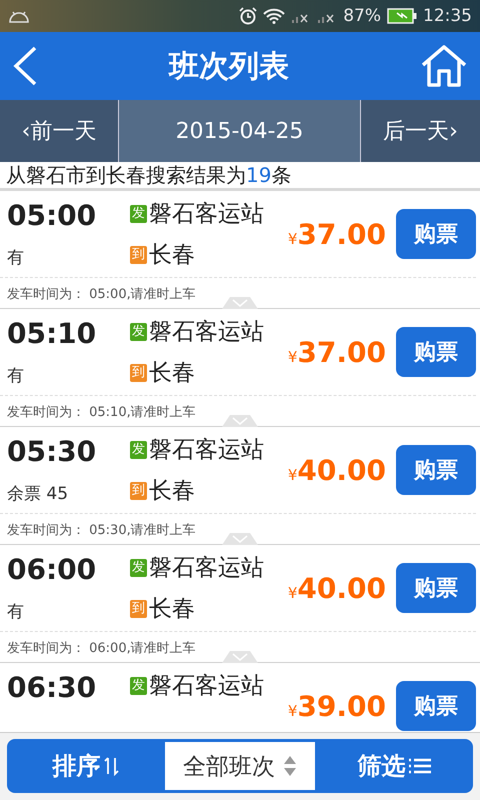 The height and width of the screenshot is (800, 480). Describe the element at coordinates (25, 66) in the screenshot. I see `back-button` at that location.